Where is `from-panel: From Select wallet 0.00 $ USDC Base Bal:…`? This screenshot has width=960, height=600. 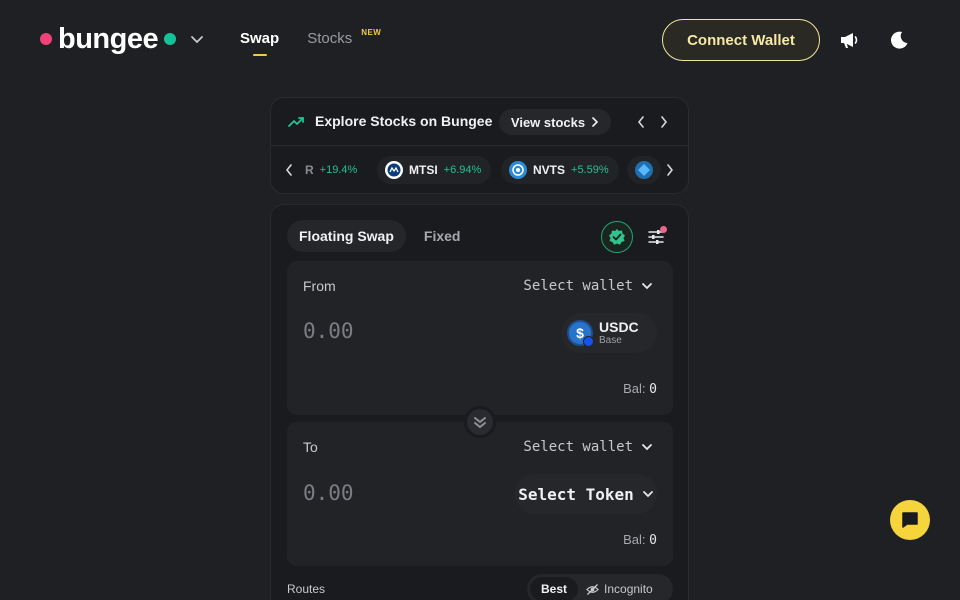
from-panel: From Select wallet 0.00 $ USDC Base Bal:… is located at coordinates (480, 338).